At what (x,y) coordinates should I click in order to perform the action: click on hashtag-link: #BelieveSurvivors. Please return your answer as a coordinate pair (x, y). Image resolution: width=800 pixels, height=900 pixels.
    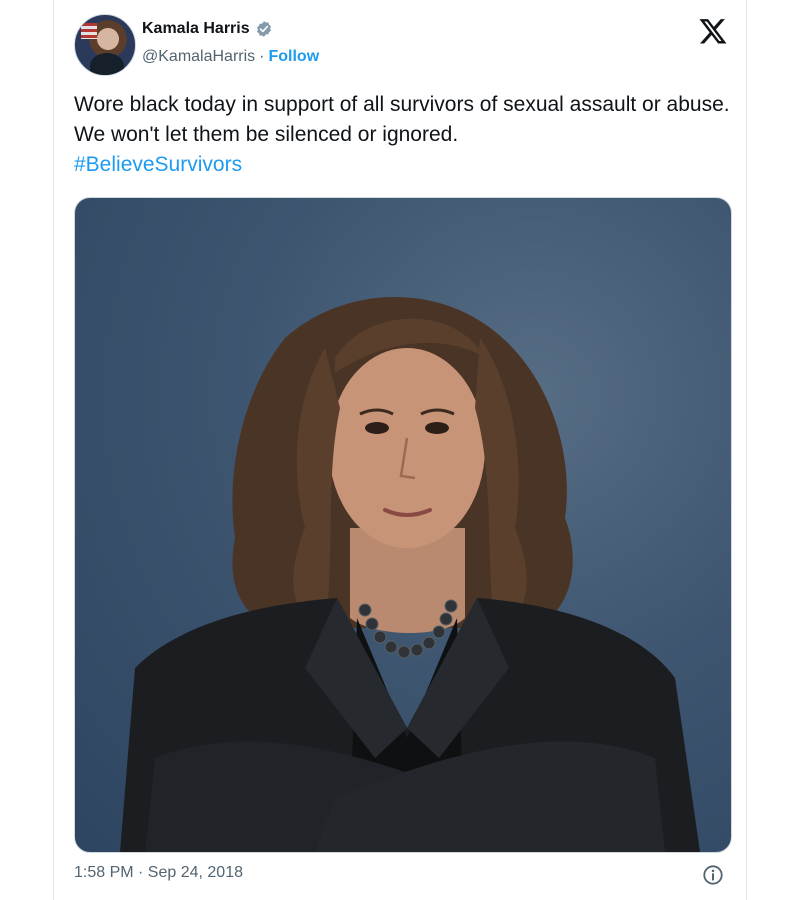
    Looking at the image, I should click on (404, 165).